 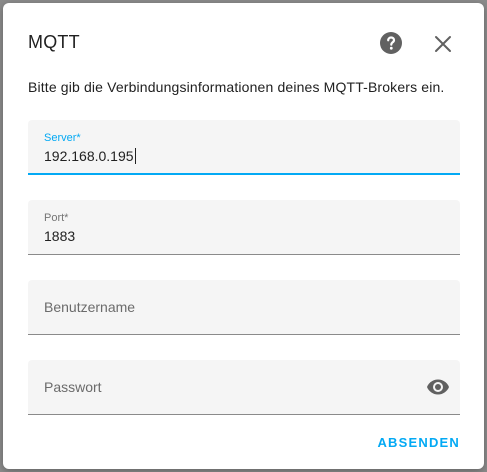 What do you see at coordinates (56, 218) in the screenshot?
I see `port-label: Port*` at bounding box center [56, 218].